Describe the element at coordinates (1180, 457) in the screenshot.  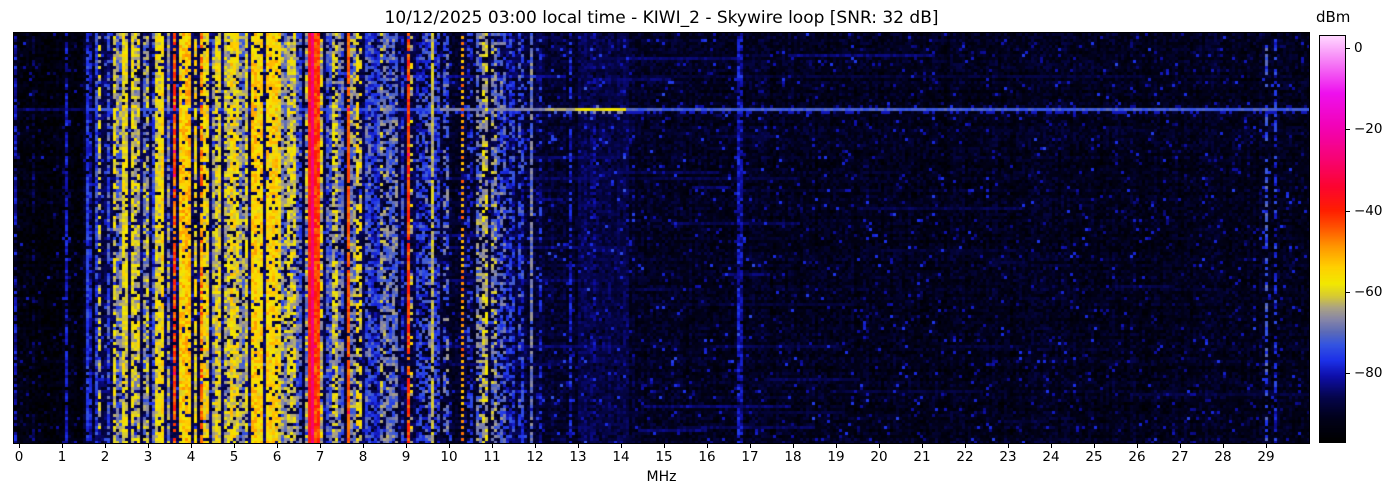
I see `x-tick-label: 27` at that location.